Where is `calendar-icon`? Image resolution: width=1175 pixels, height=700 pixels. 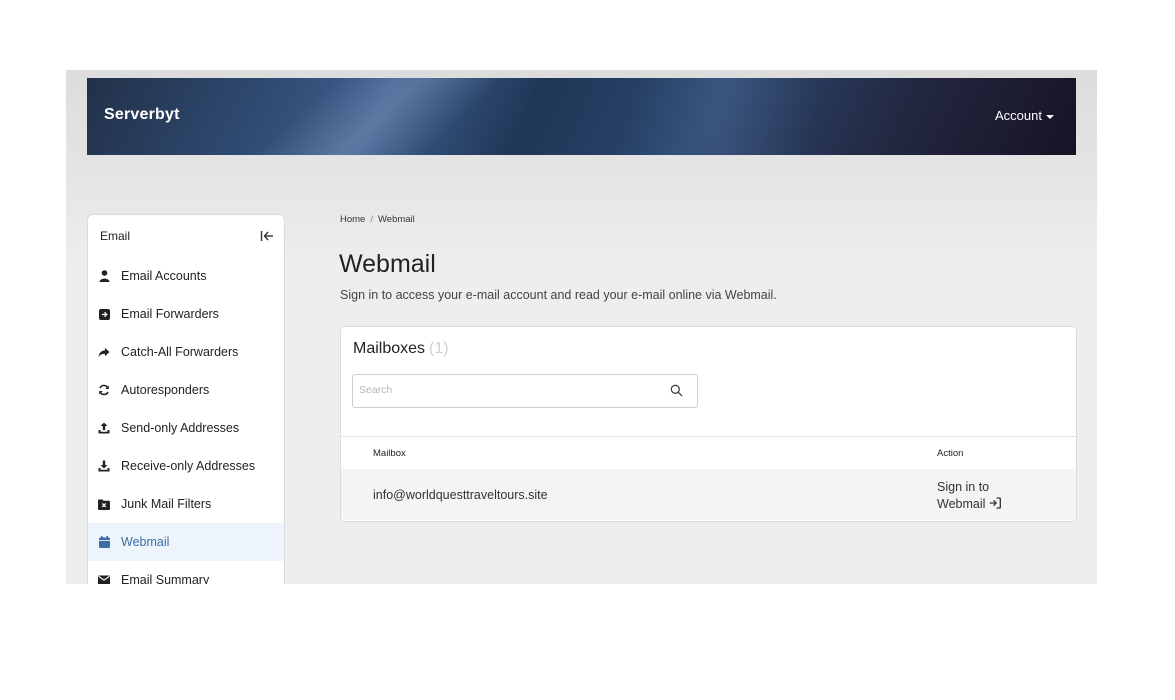 calendar-icon is located at coordinates (104, 542).